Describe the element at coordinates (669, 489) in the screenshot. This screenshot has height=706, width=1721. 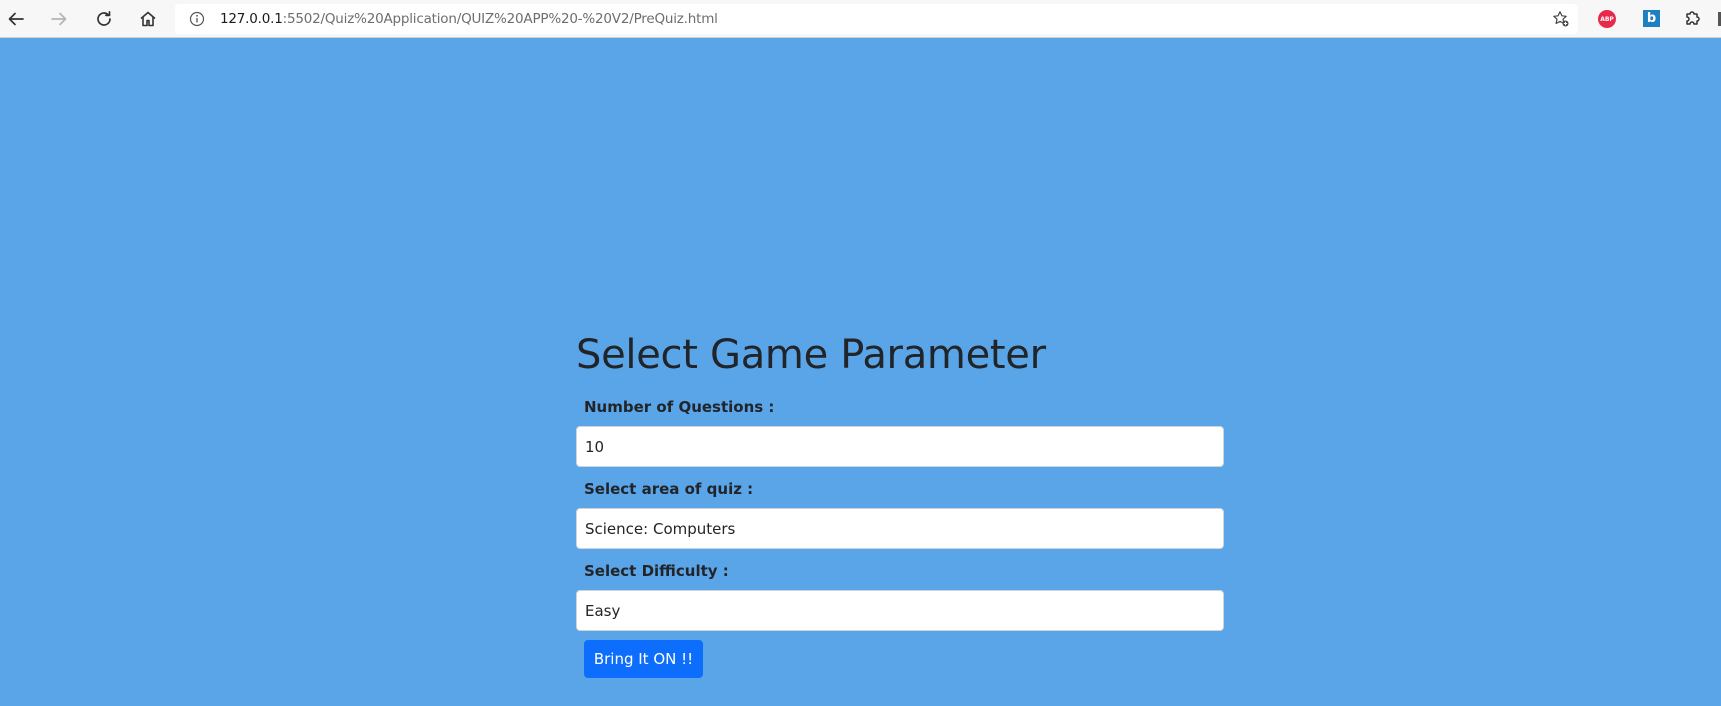
I see `quiz-area-label: Select area of quiz :` at that location.